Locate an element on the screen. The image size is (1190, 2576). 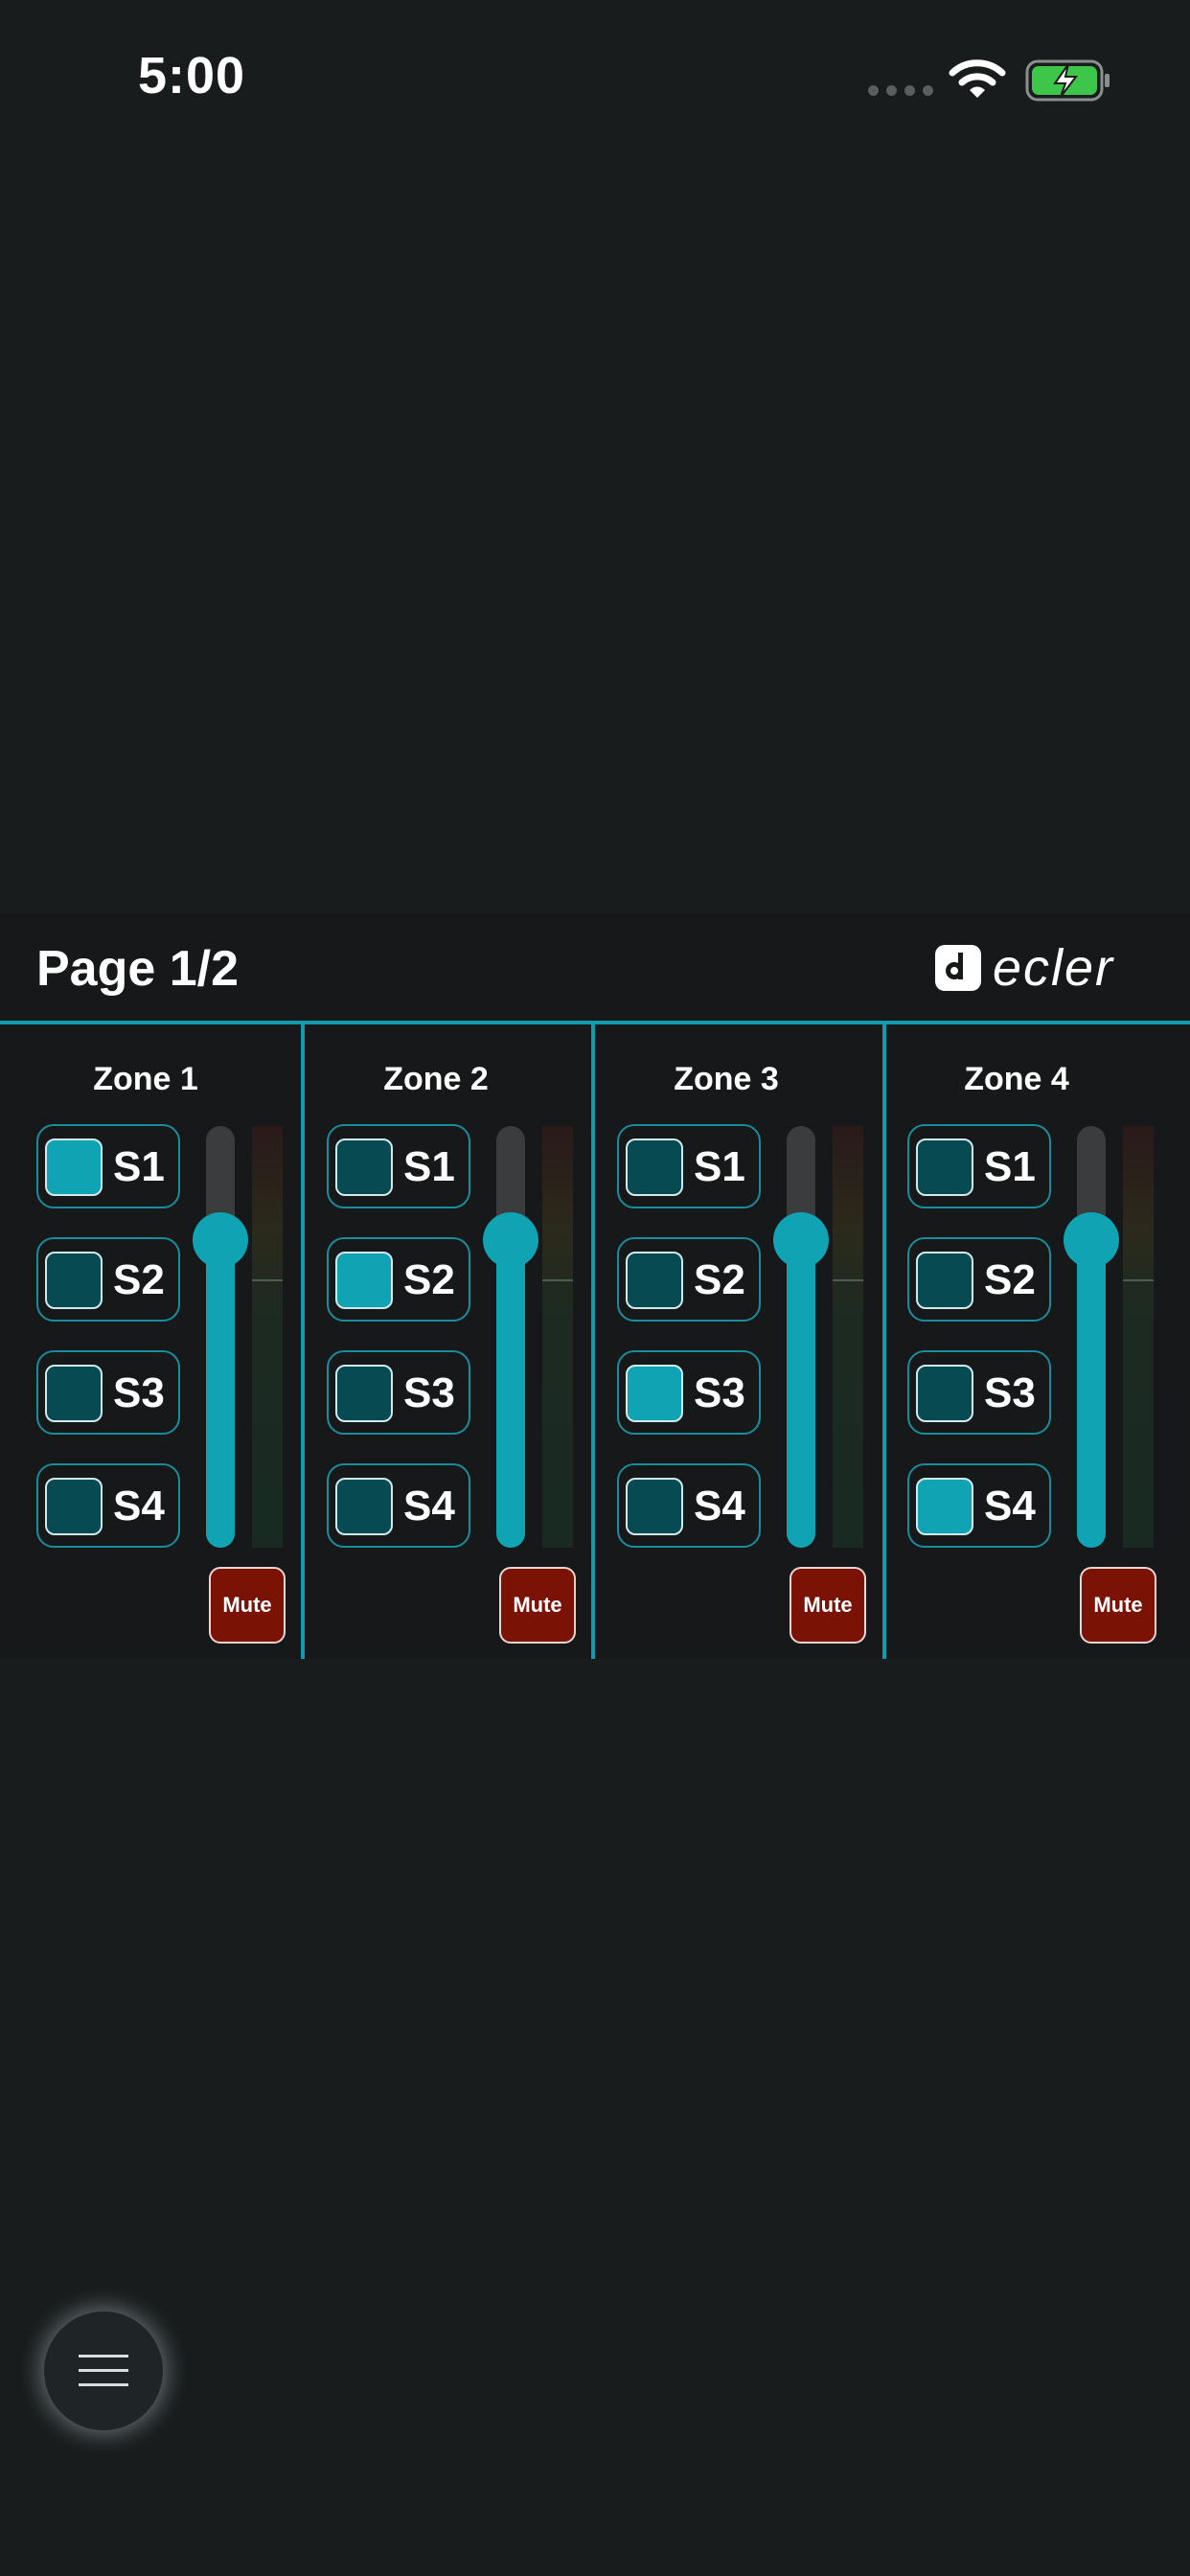
zone-2-source-s3-button: S3 is located at coordinates (398, 1392).